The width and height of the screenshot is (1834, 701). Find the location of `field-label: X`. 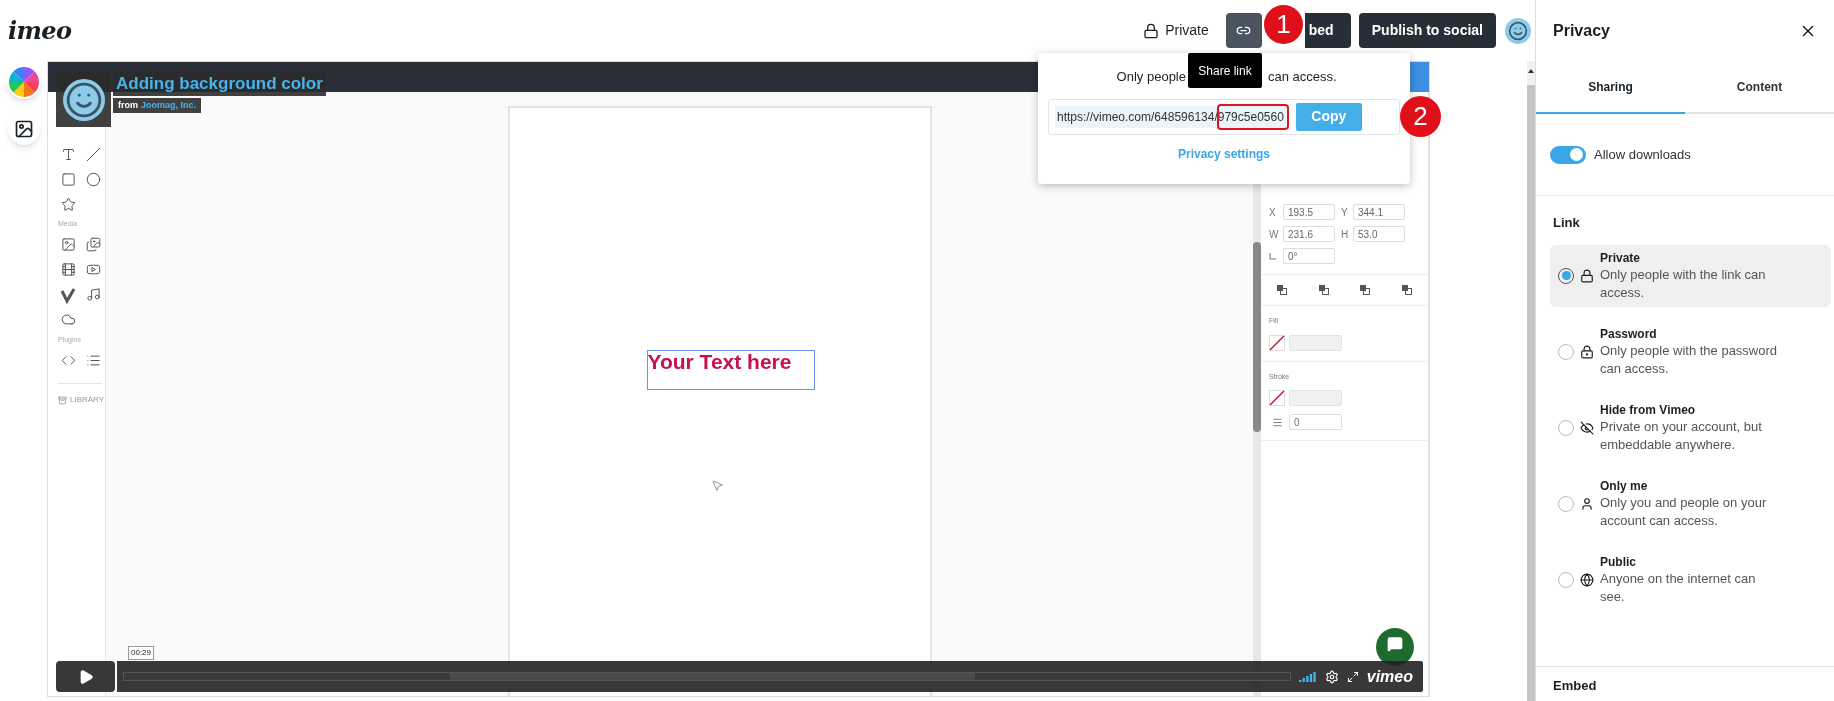

field-label: X is located at coordinates (1273, 212).